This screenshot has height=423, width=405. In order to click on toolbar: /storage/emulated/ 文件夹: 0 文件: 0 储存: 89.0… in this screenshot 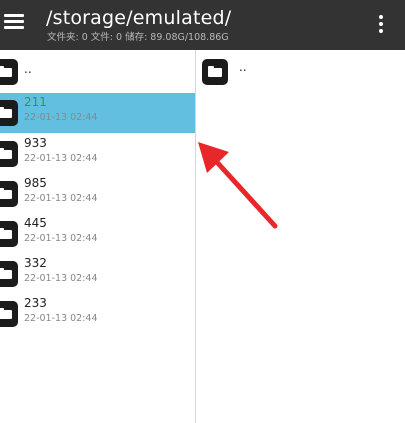, I will do `click(202, 25)`.